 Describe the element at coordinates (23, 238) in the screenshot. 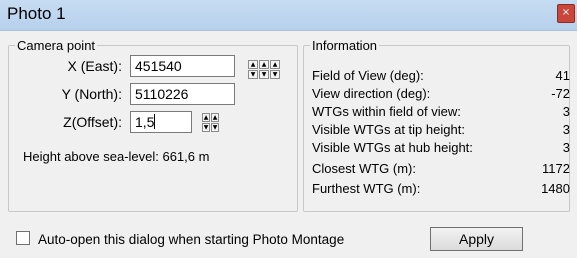

I see `auto-open-checkbox` at that location.